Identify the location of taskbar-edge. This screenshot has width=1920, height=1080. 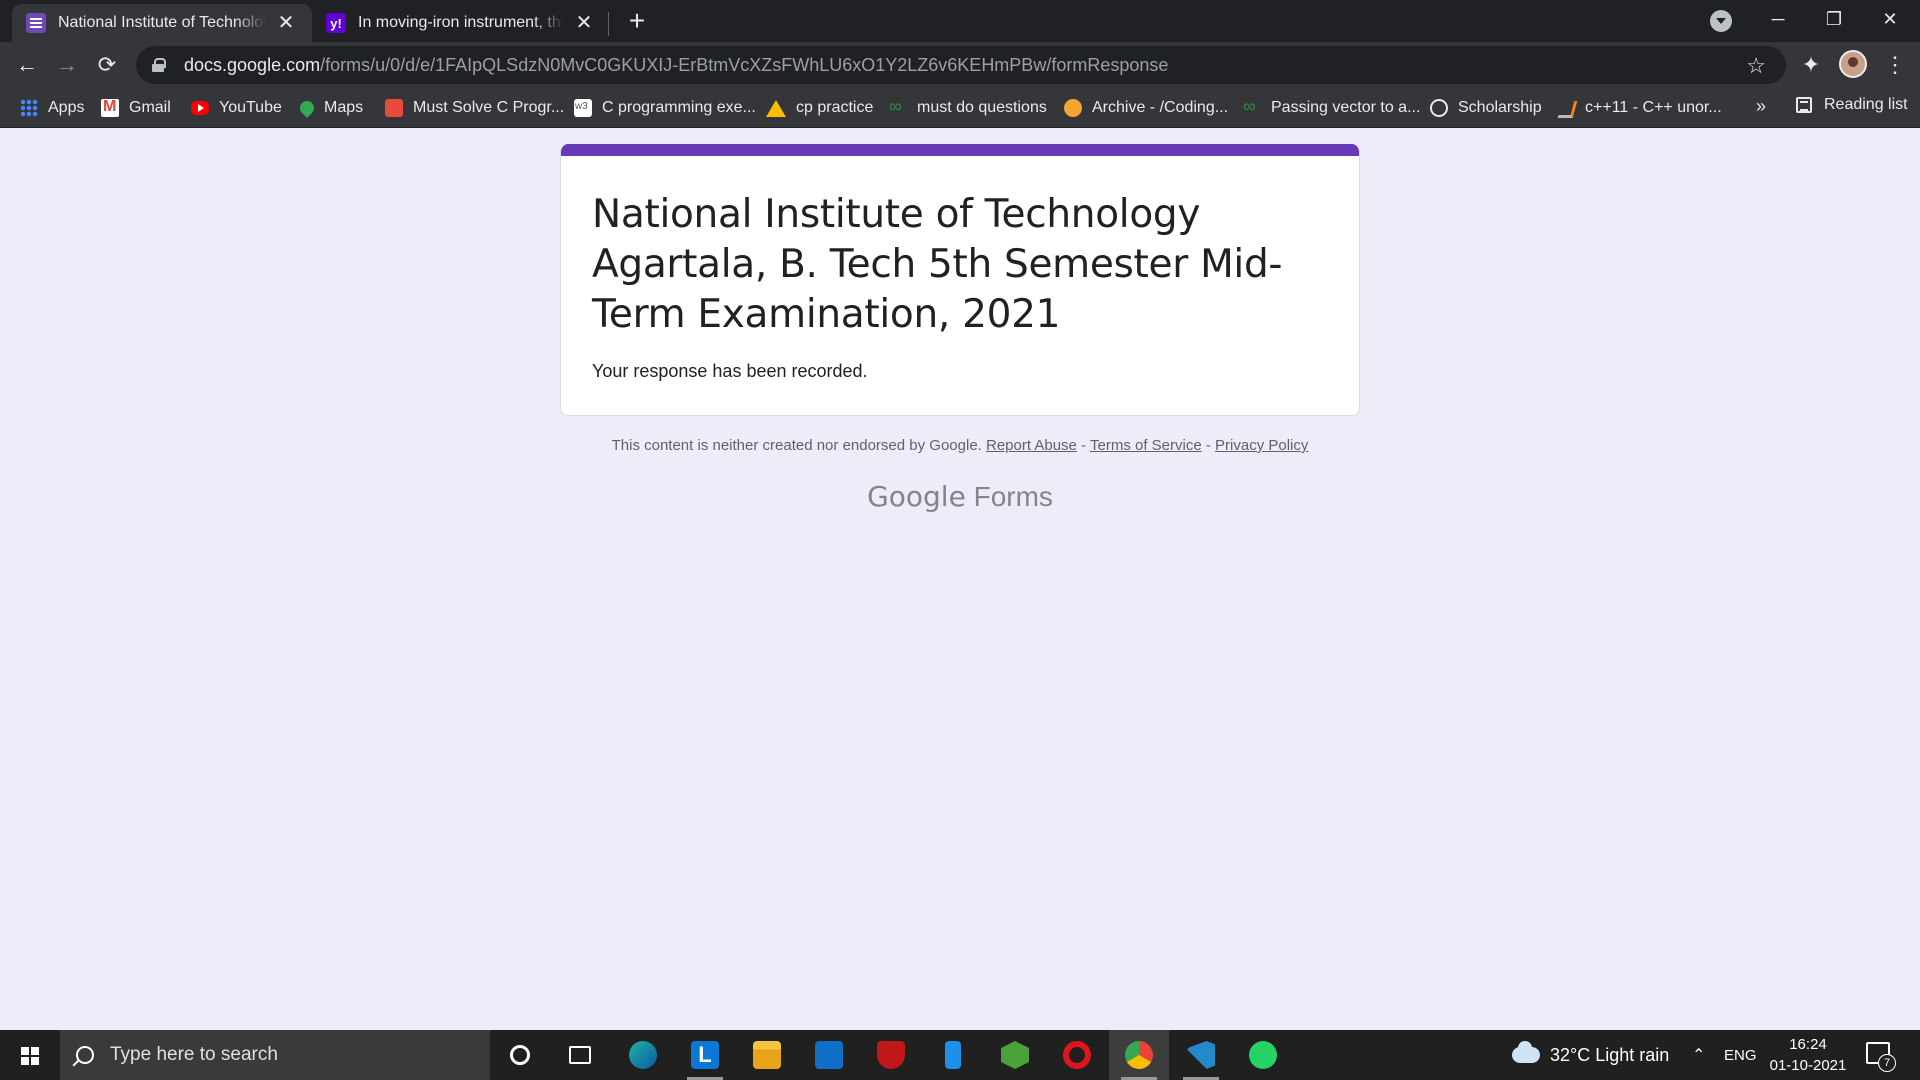
(643, 1055).